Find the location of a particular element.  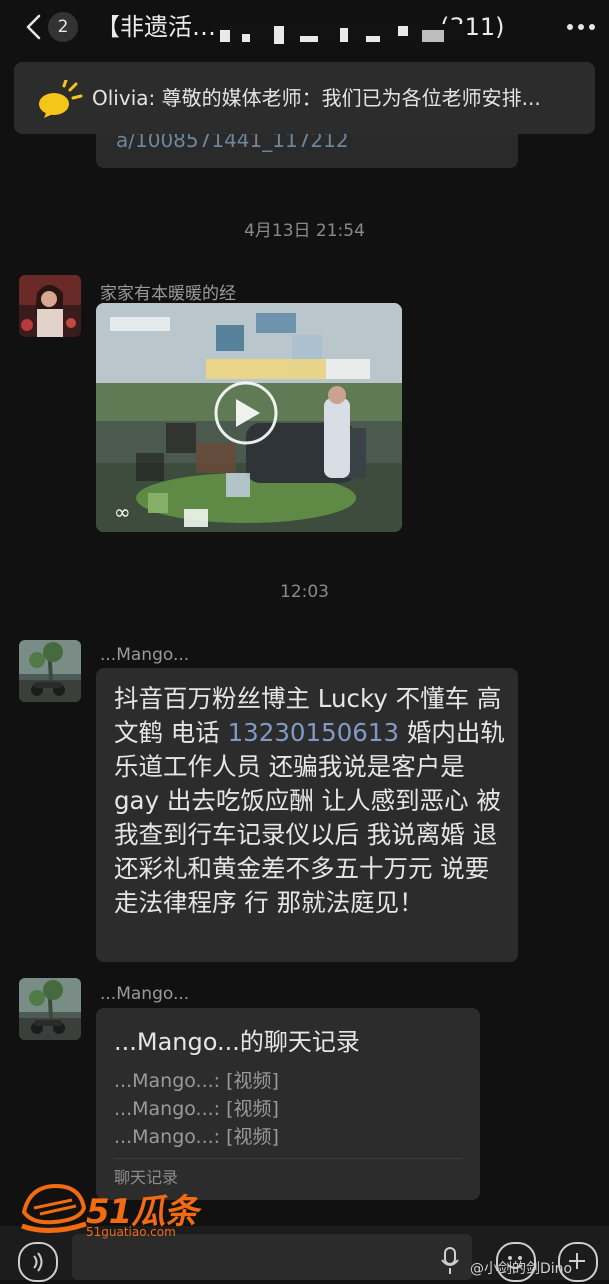

previous-message-bubble: a/1008571441_117212 is located at coordinates (307, 149).